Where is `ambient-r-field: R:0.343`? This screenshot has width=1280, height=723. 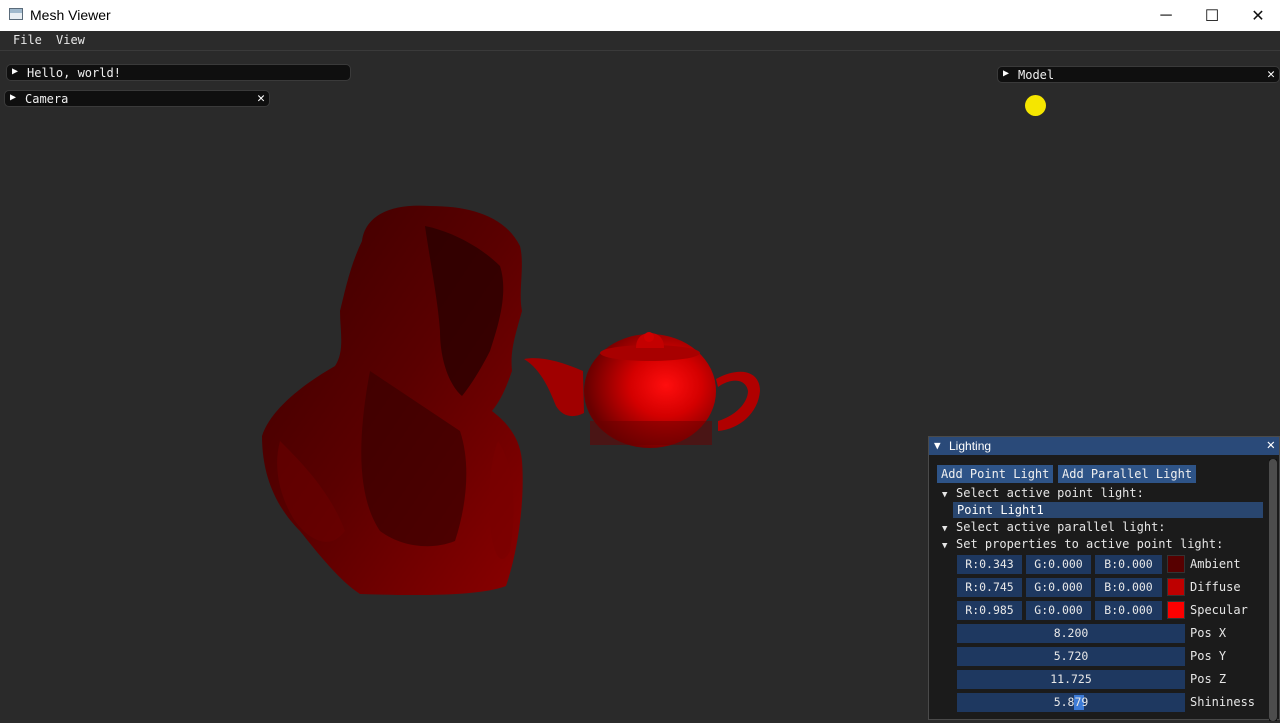
ambient-r-field: R:0.343 is located at coordinates (989, 564).